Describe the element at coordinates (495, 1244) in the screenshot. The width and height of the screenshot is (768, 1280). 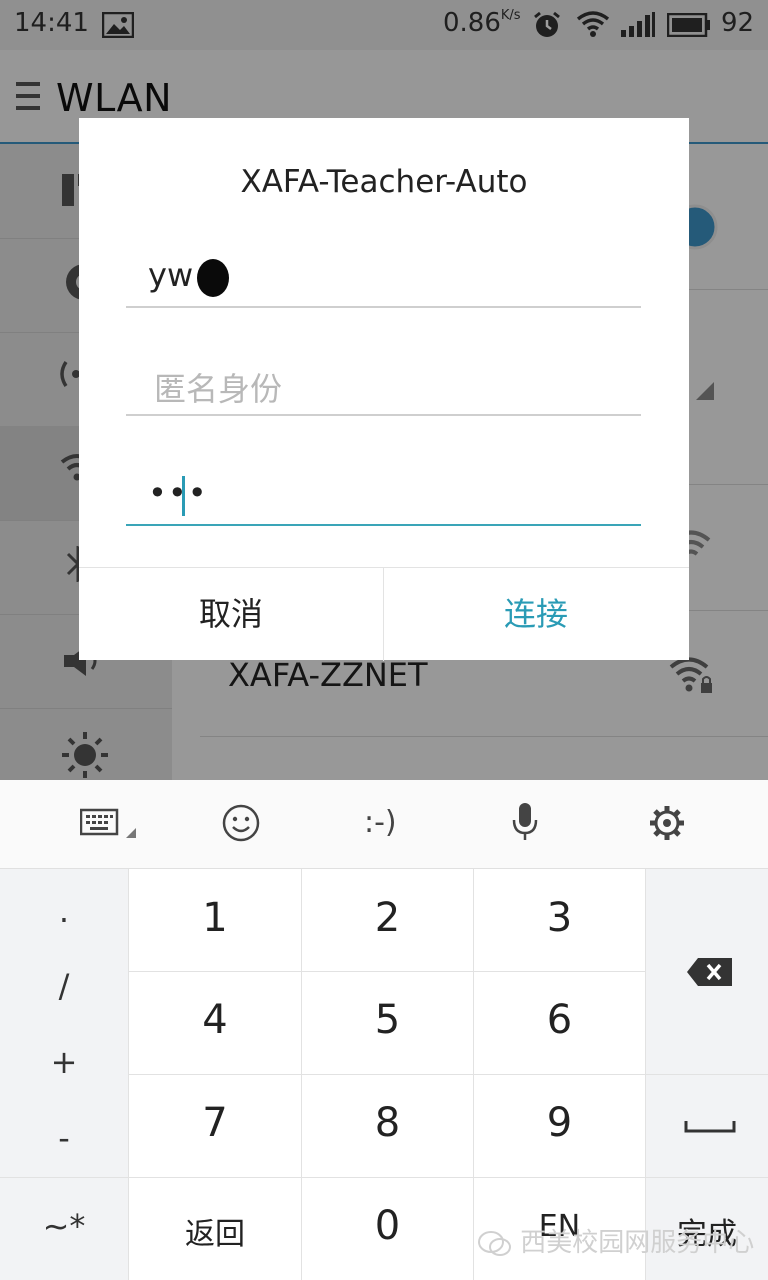
I see `wechat-icon` at that location.